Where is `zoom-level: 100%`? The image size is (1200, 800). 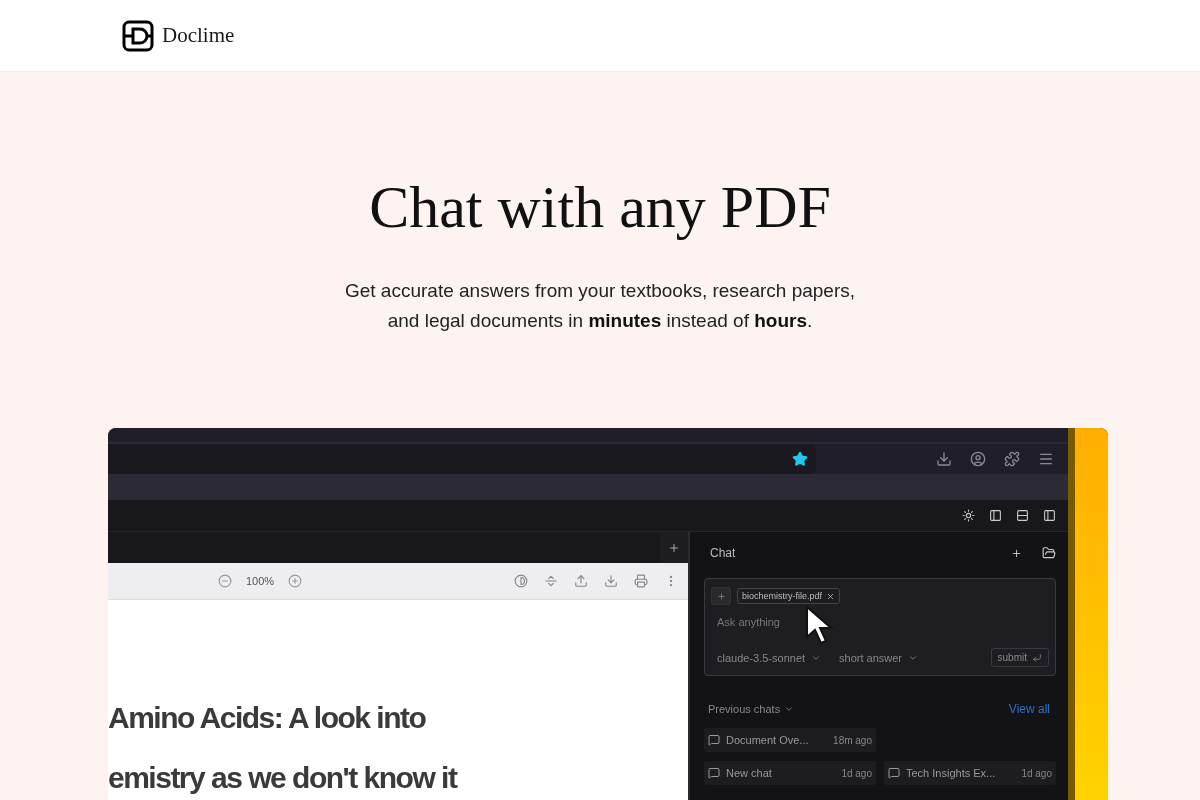 zoom-level: 100% is located at coordinates (260, 581).